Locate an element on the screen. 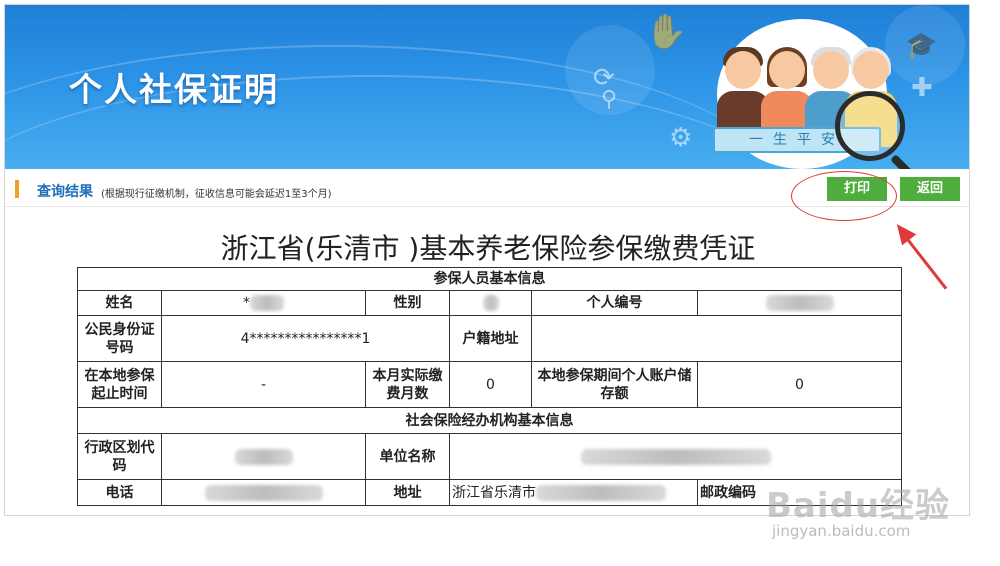 This screenshot has height=566, width=1000. table-row: 行政区划代码 单位名称 is located at coordinates (489, 456).